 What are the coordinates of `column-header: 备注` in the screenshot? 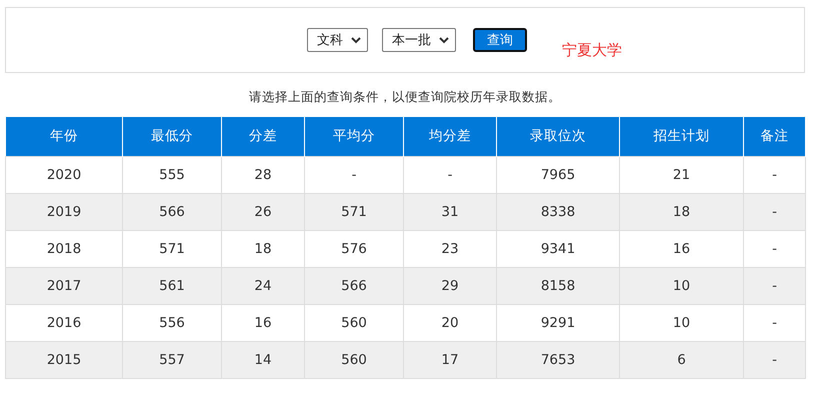 It's located at (775, 136).